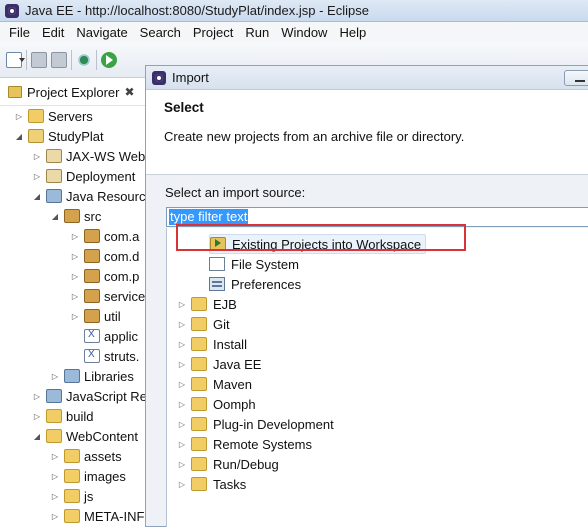 The height and width of the screenshot is (527, 588). What do you see at coordinates (109, 59) in the screenshot?
I see `run-icon` at bounding box center [109, 59].